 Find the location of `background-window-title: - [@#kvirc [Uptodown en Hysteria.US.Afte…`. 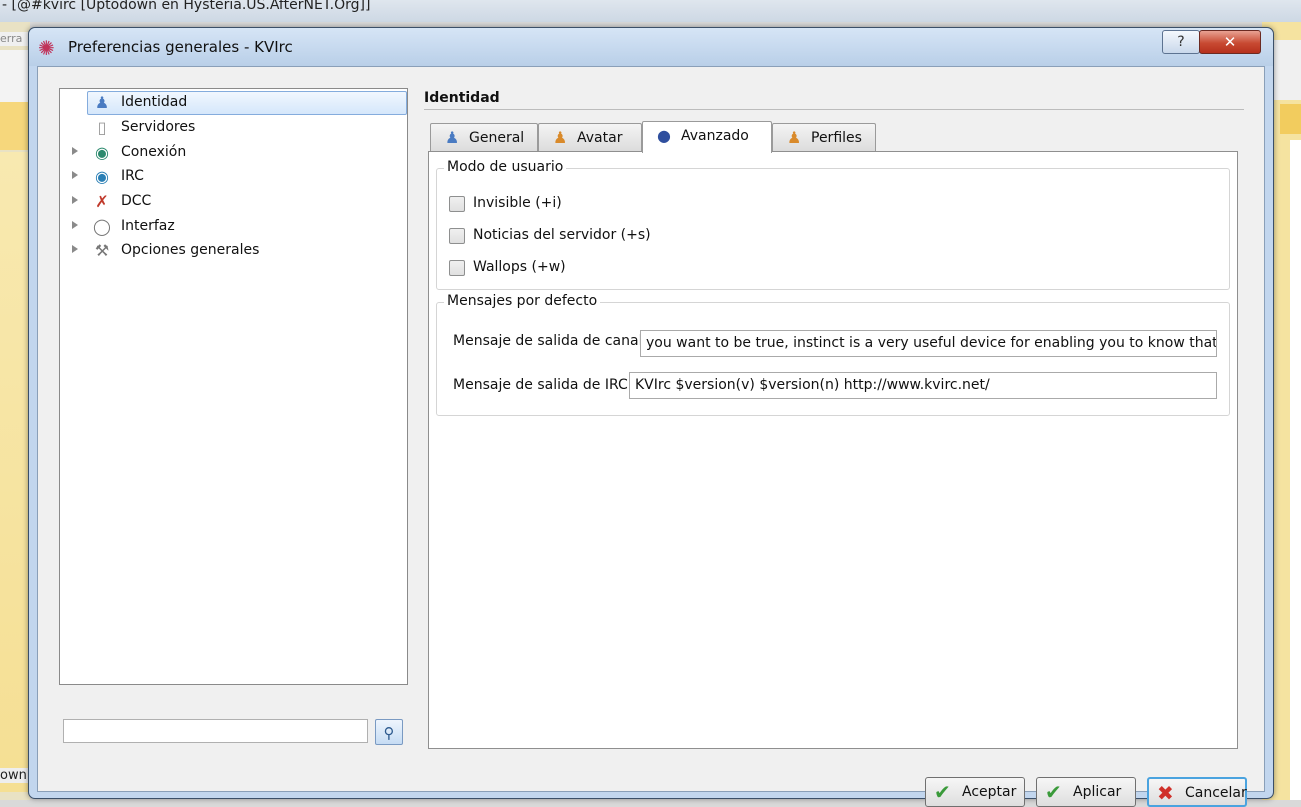

background-window-title: - [@#kvirc [Uptodown en Hysteria.US.Afte… is located at coordinates (186, 6).